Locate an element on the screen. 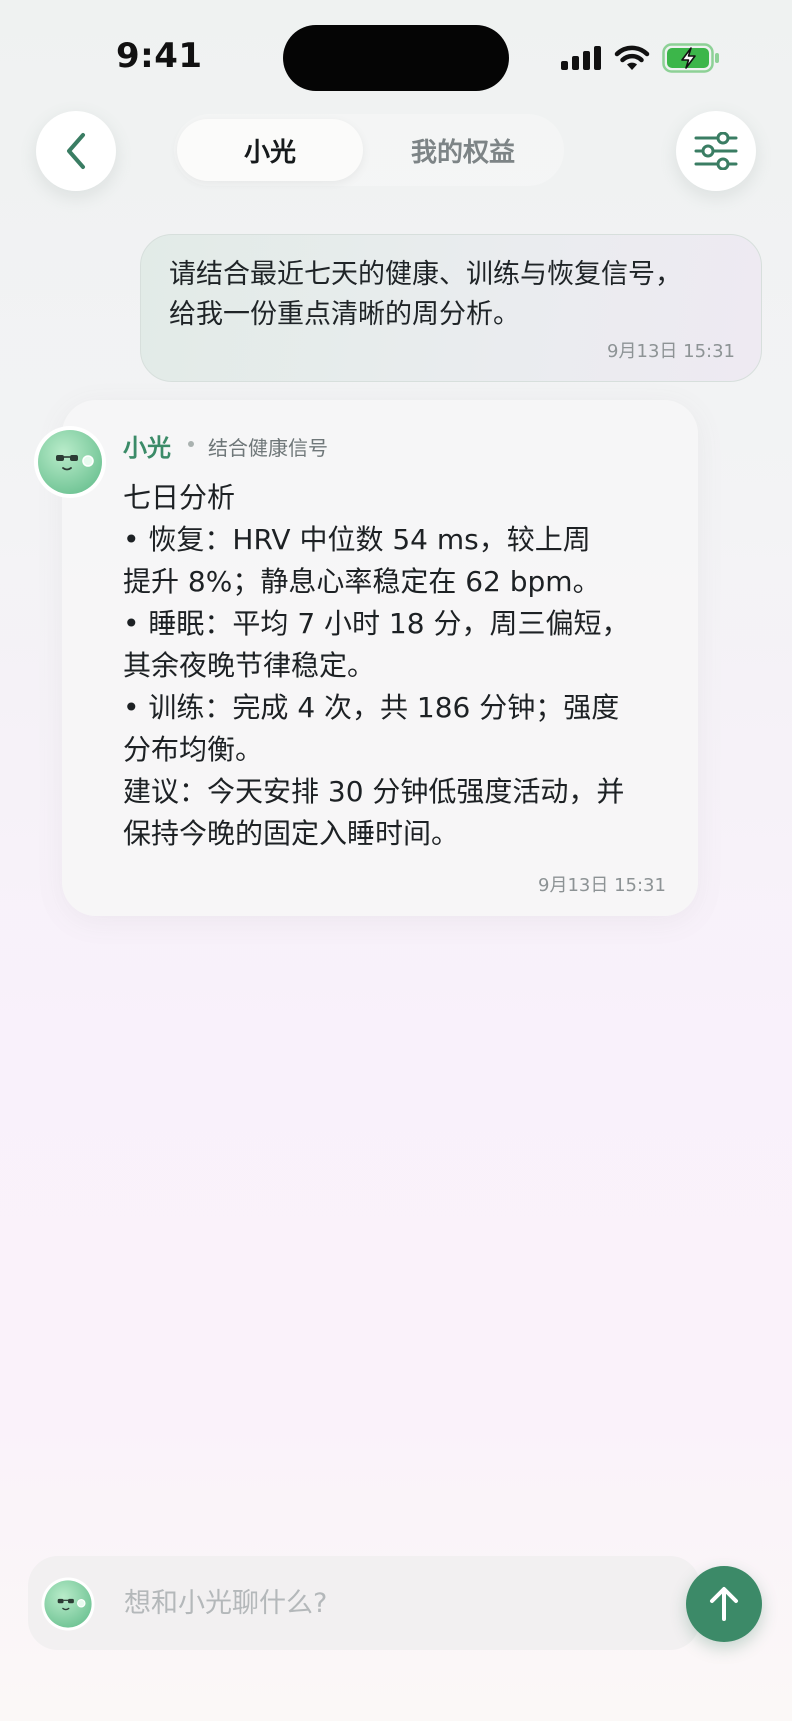  status-time: 9:41 is located at coordinates (159, 56).